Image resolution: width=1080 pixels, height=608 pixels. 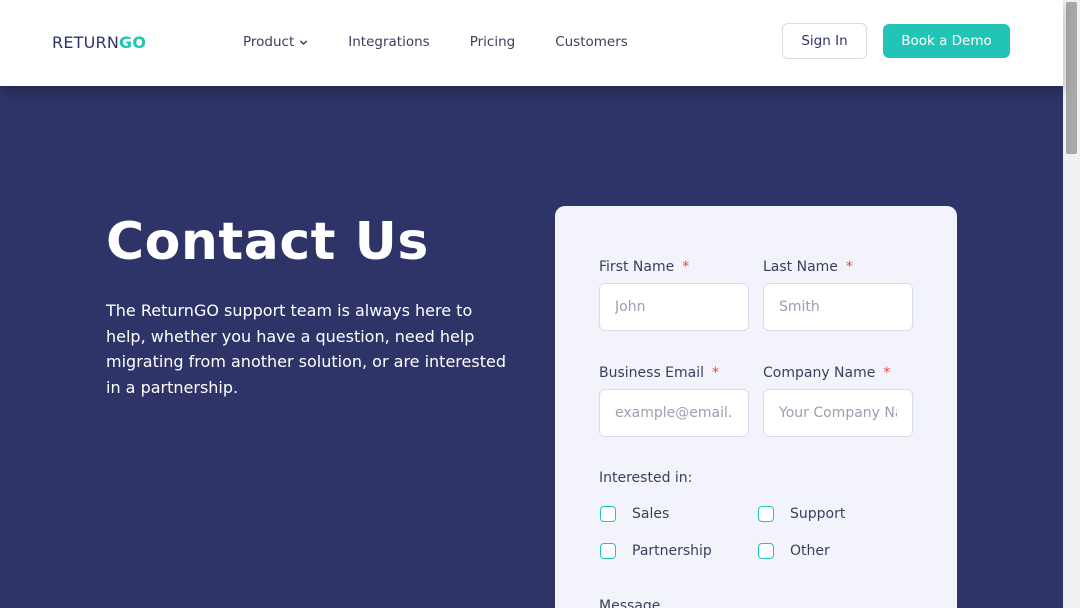 What do you see at coordinates (85, 42) in the screenshot?
I see `logo-return-text: RETURN` at bounding box center [85, 42].